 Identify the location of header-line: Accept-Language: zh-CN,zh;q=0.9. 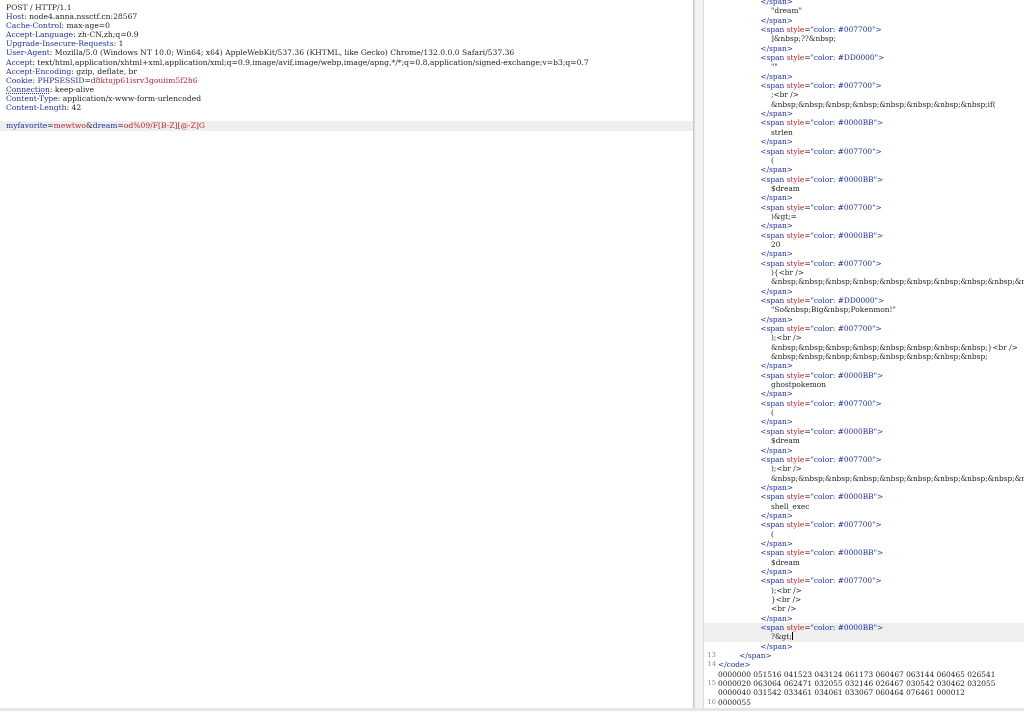
(297, 34).